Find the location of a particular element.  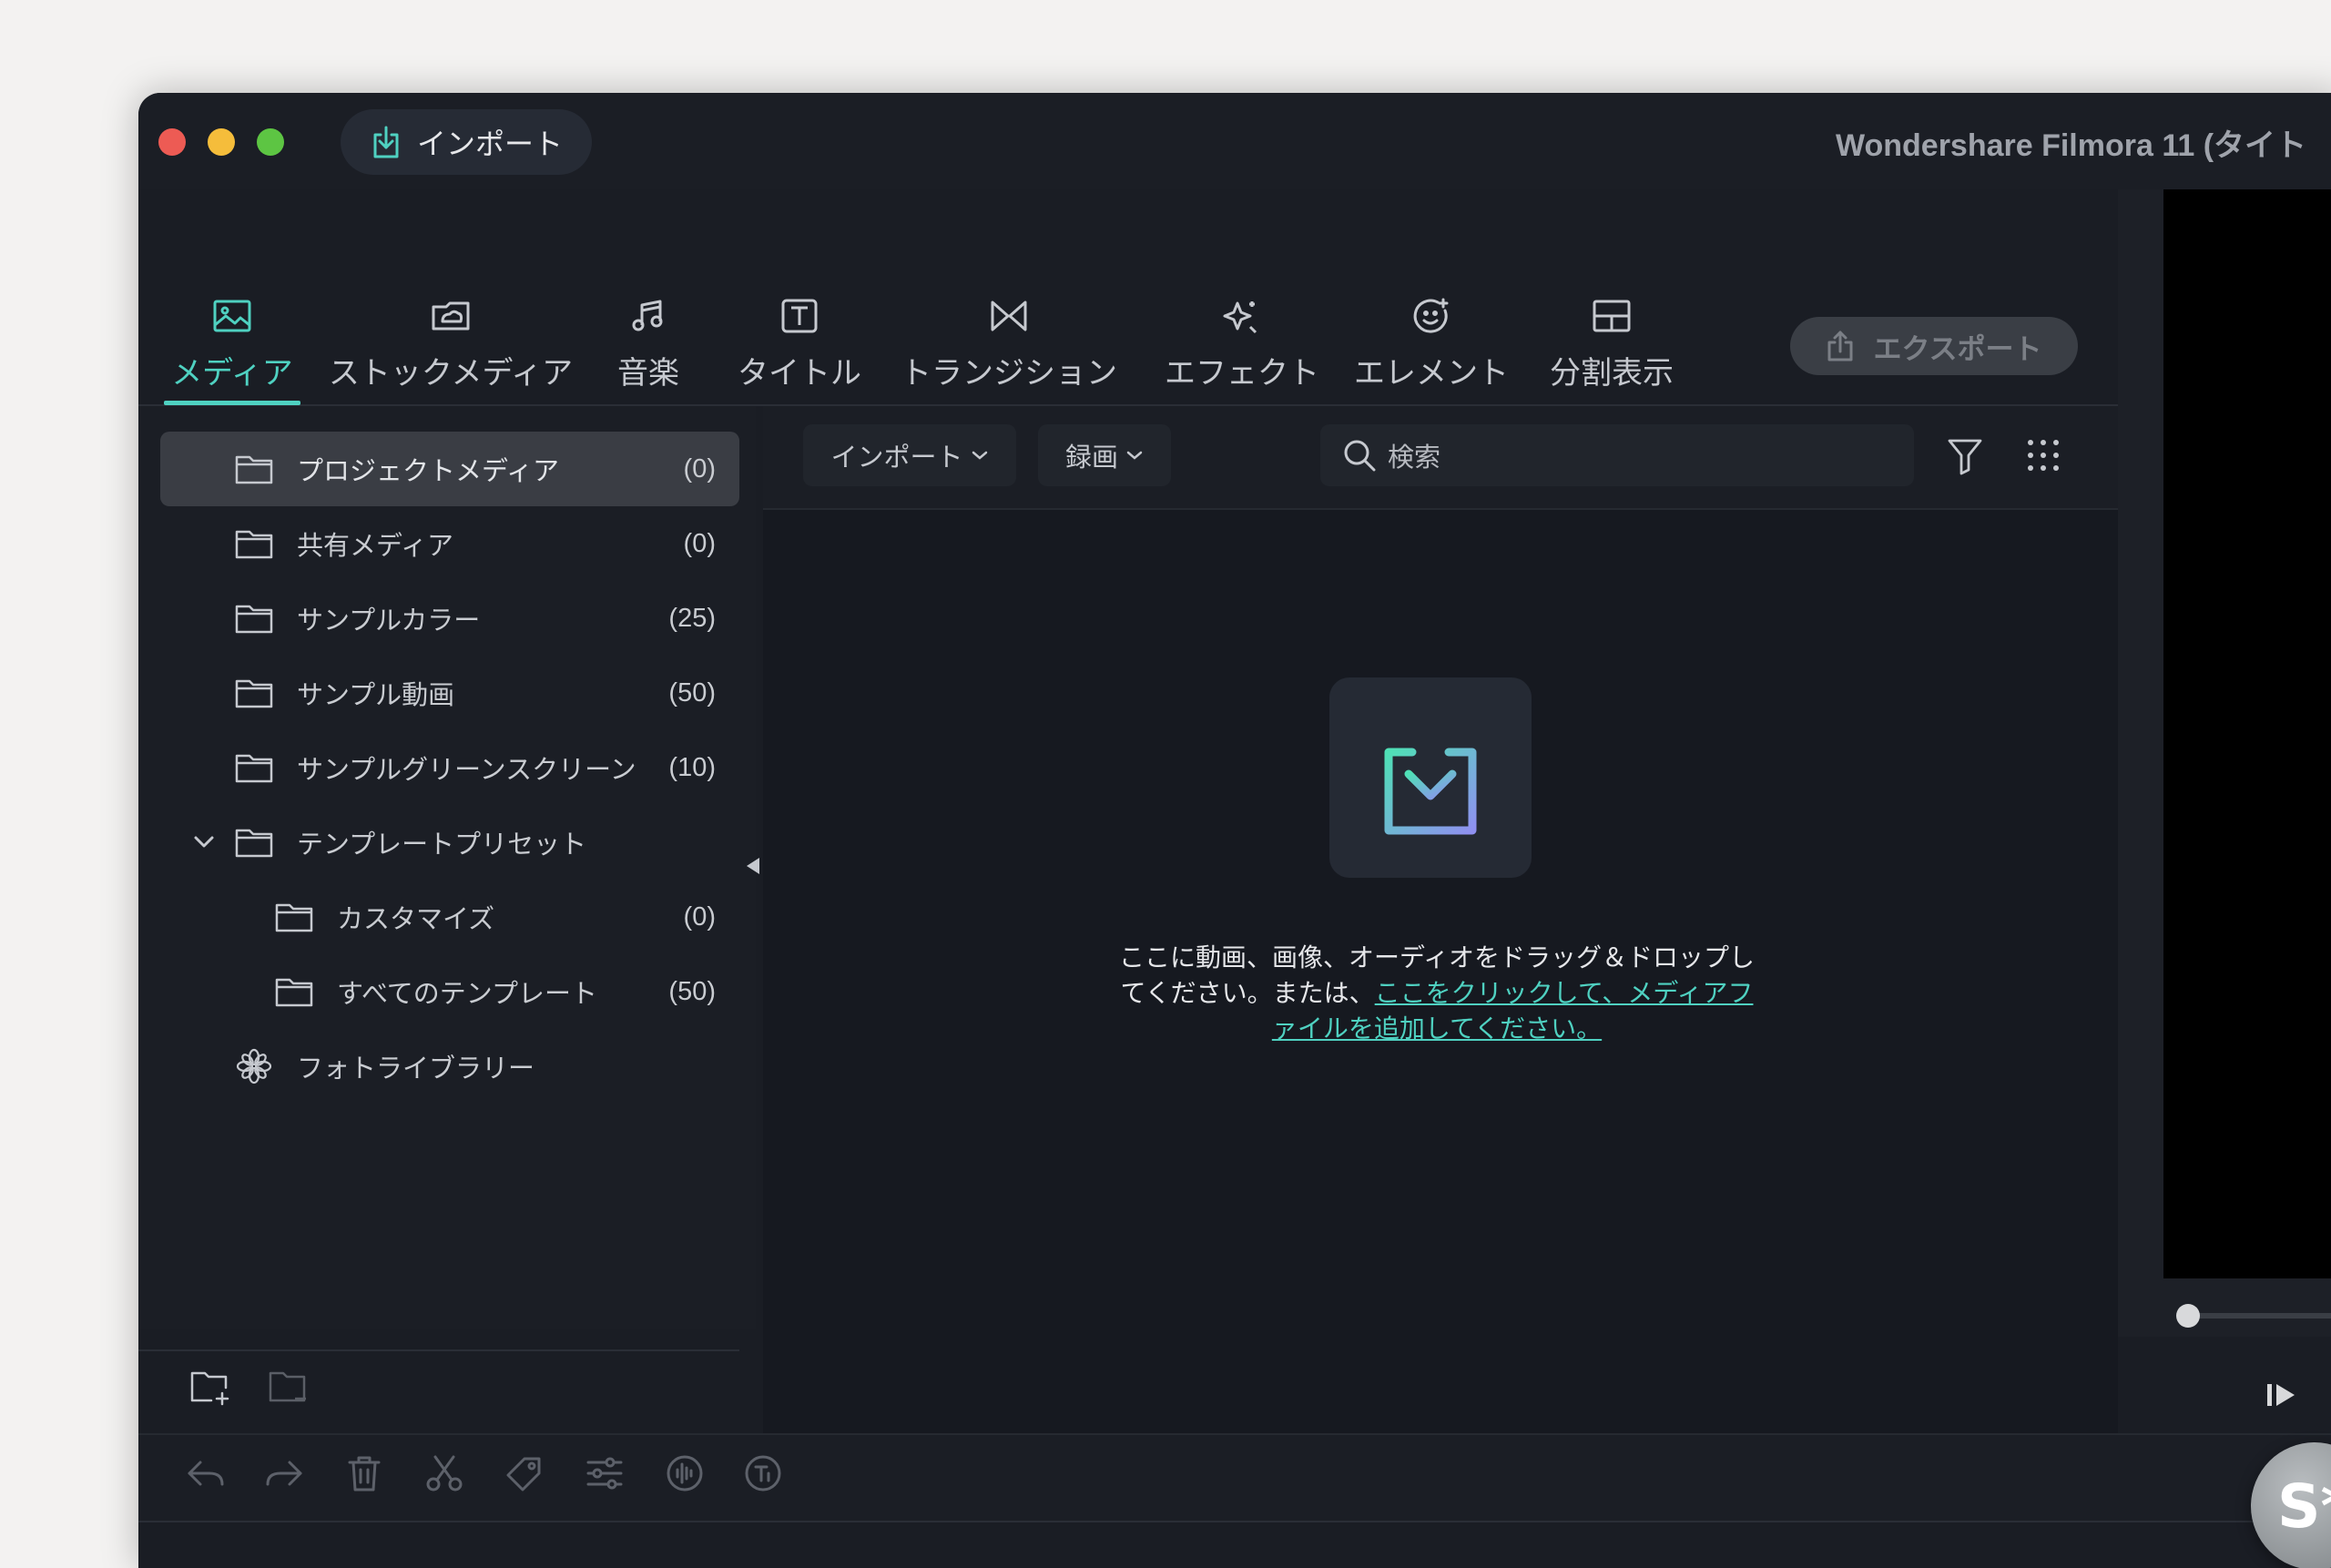

sidebar-item-label: フォトライブラリー is located at coordinates (416, 1069).